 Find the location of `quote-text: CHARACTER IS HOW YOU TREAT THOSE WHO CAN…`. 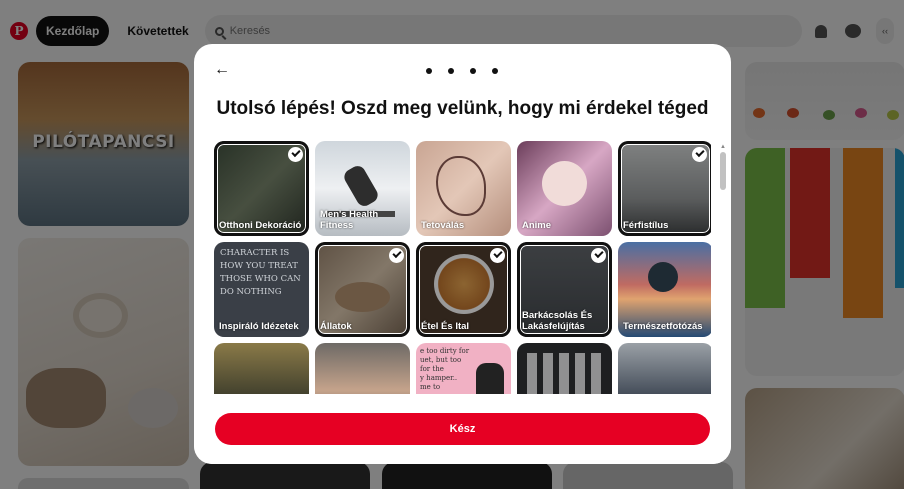

quote-text: CHARACTER IS HOW YOU TREAT THOSE WHO CAN… is located at coordinates (260, 272).